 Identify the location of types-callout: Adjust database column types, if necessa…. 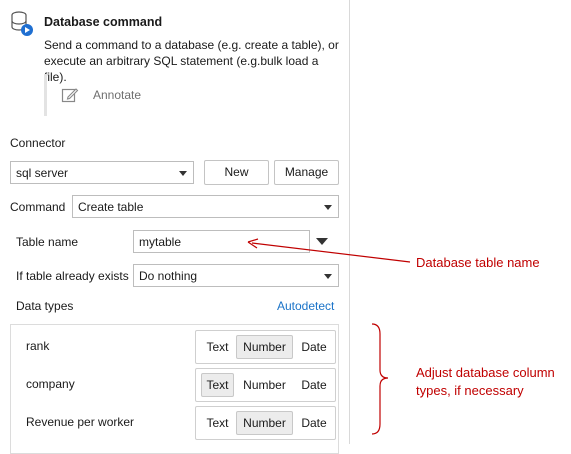
(485, 381).